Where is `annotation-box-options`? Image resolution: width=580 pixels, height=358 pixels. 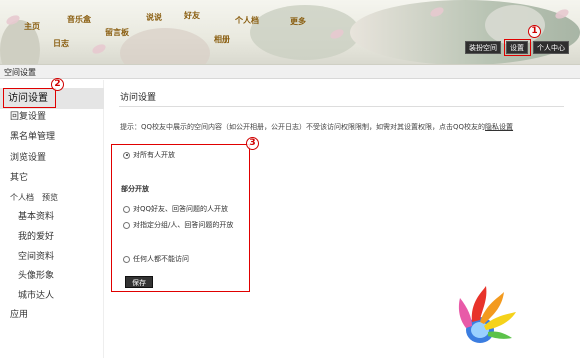
annotation-box-options is located at coordinates (180, 218).